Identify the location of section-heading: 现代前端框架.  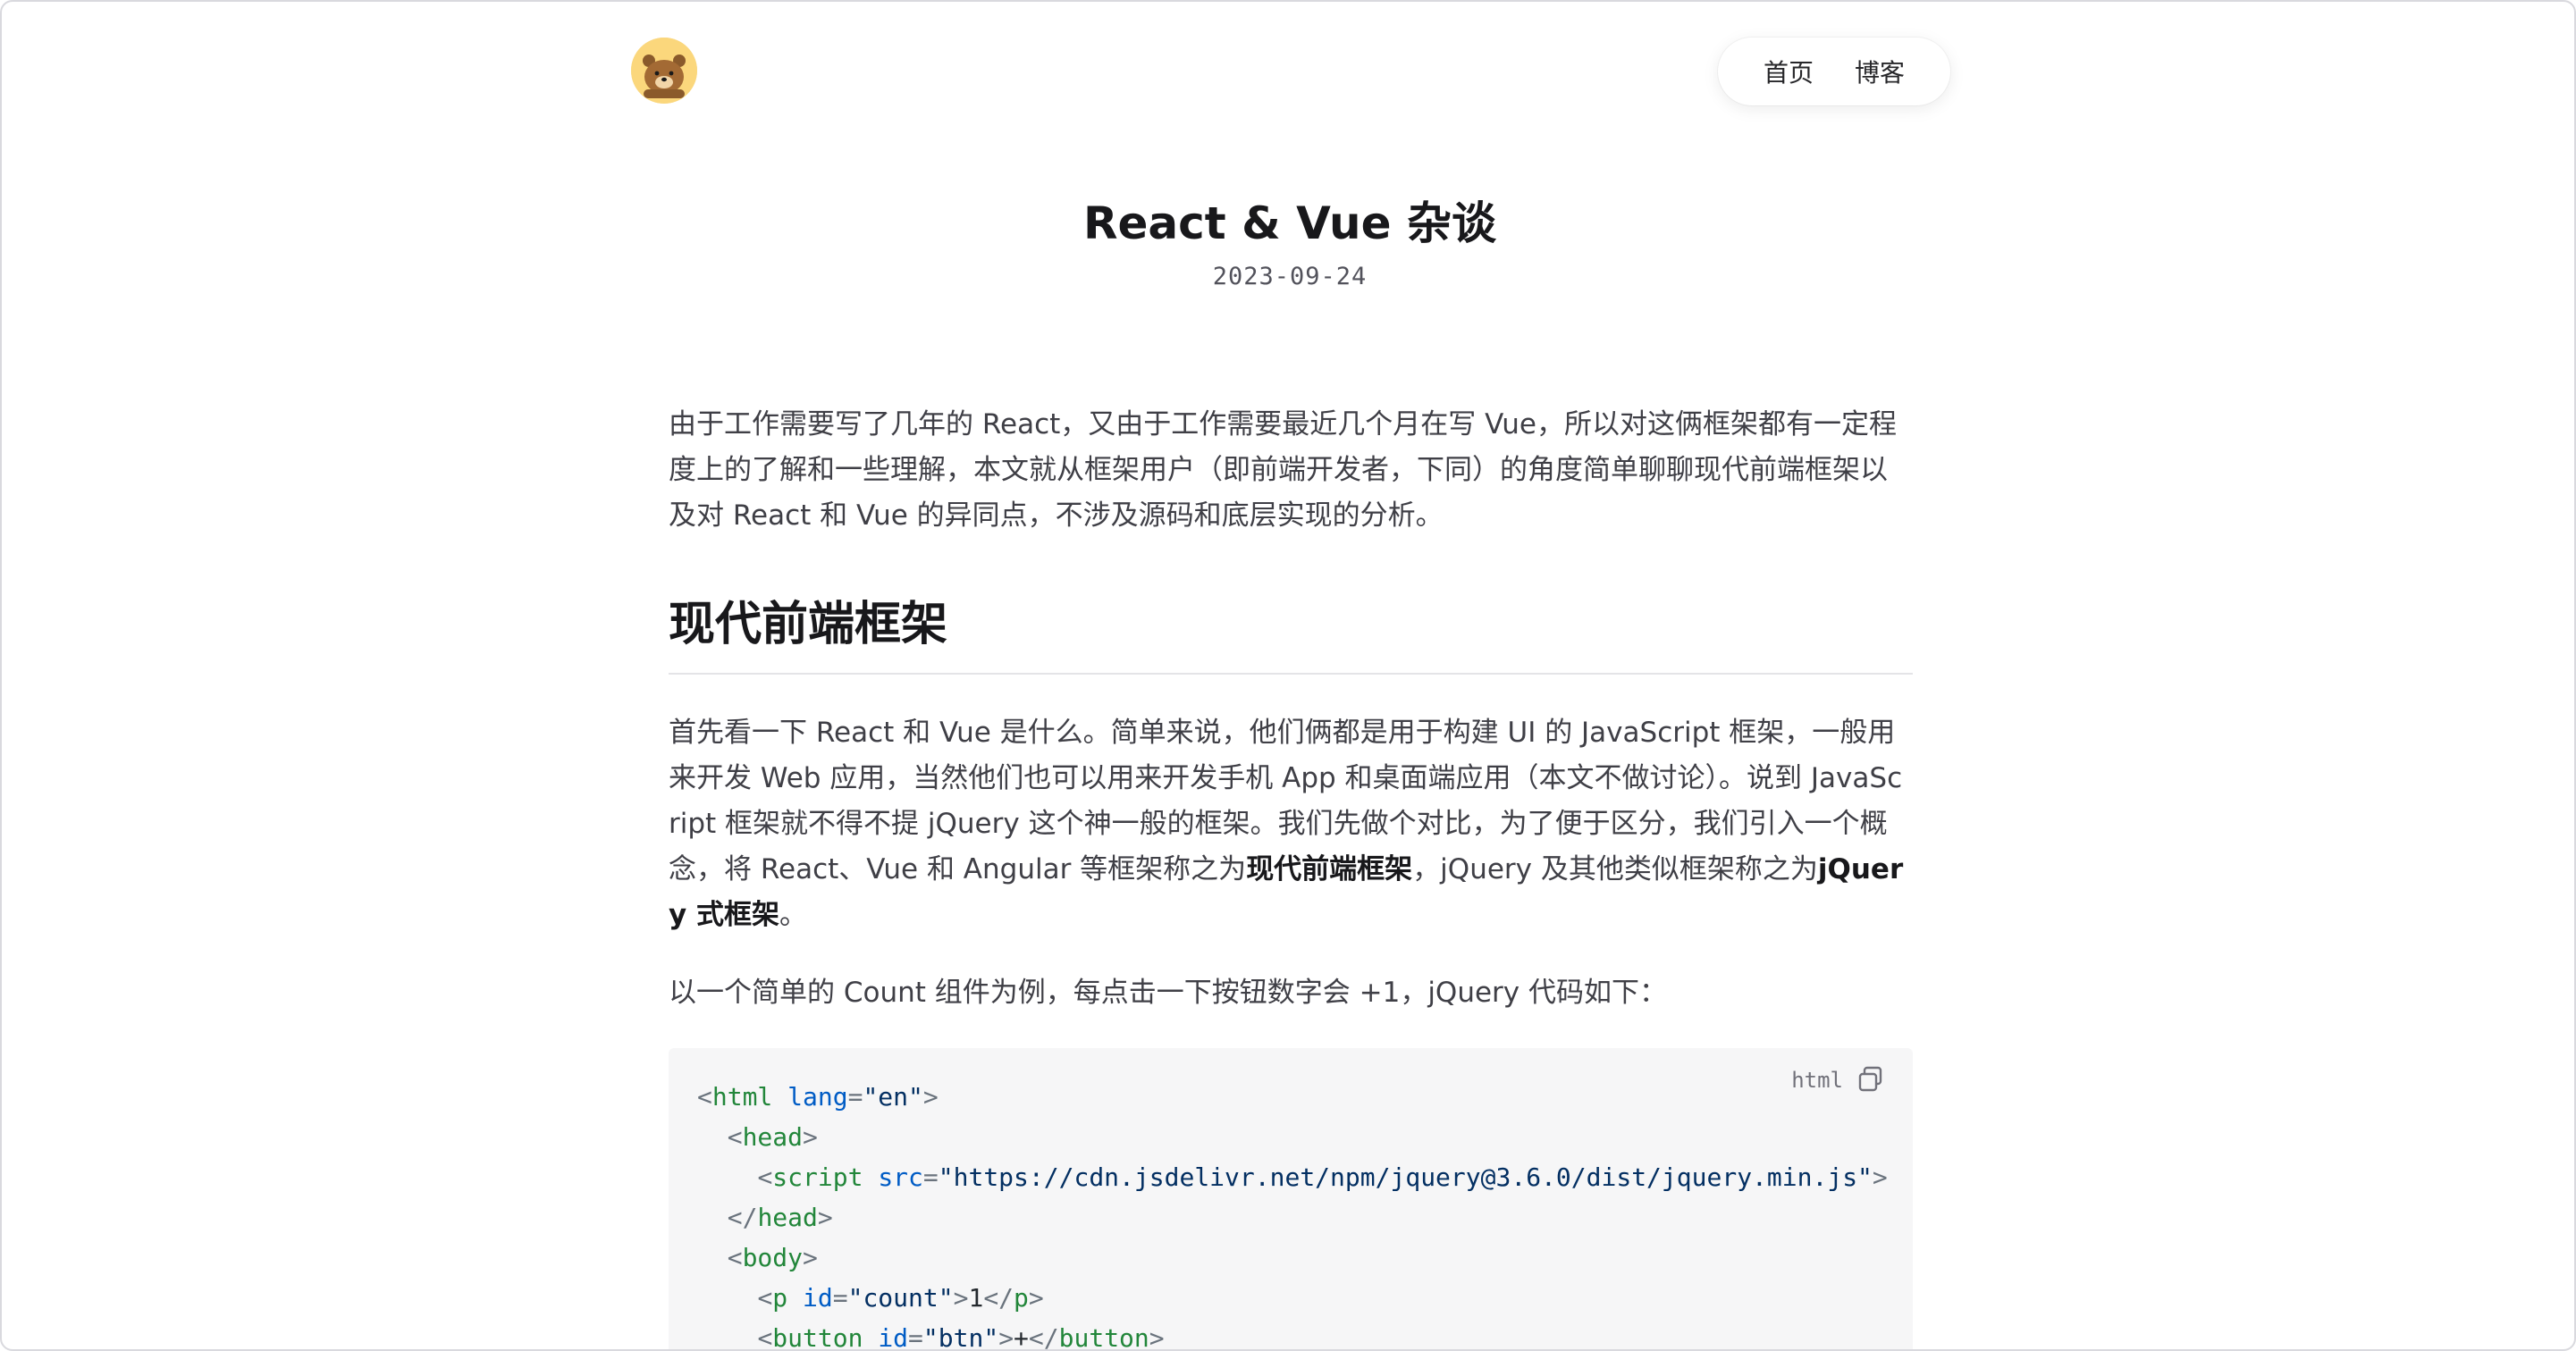
(1291, 630).